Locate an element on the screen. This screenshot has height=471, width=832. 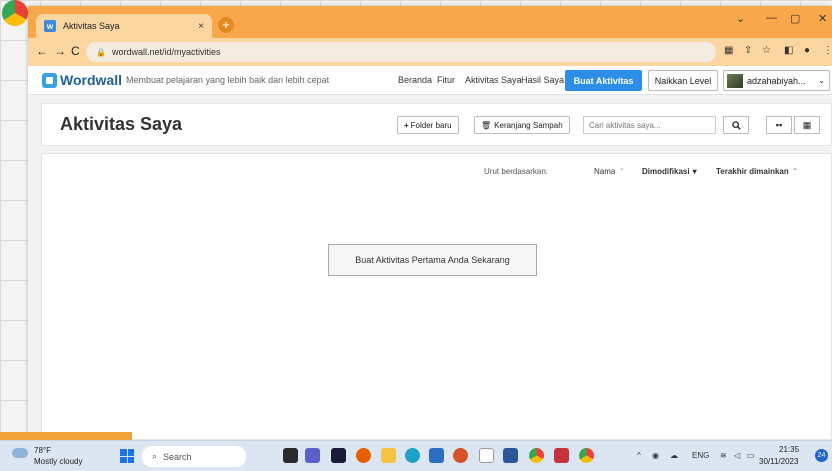
plus-icon: + is located at coordinates (406, 125).